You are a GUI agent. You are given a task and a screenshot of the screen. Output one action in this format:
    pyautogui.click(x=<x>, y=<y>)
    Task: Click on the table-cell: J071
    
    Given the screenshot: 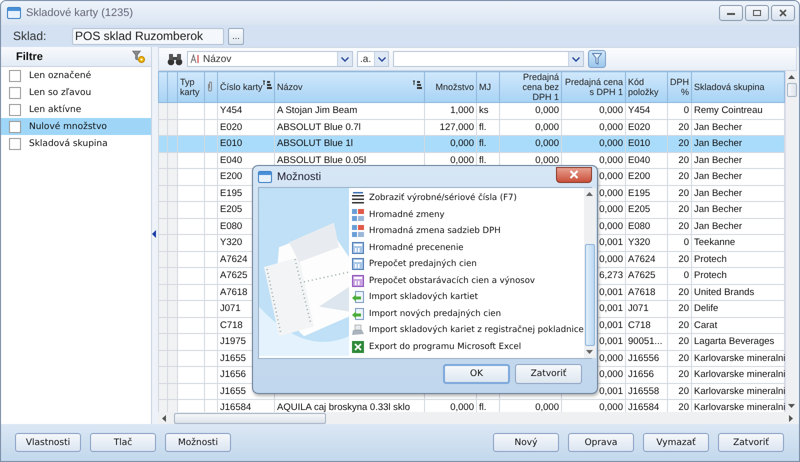 What is the action you would take?
    pyautogui.click(x=638, y=308)
    